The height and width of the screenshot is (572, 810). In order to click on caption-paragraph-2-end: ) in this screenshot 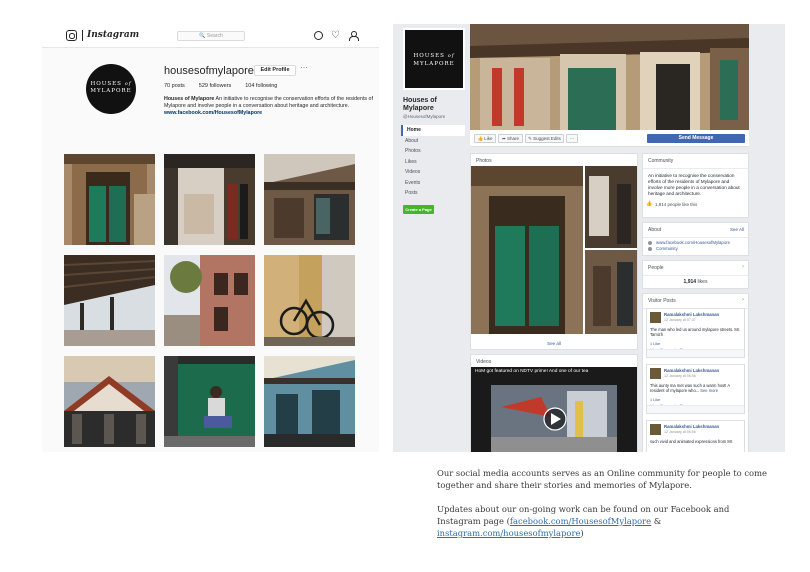, I will do `click(582, 533)`.